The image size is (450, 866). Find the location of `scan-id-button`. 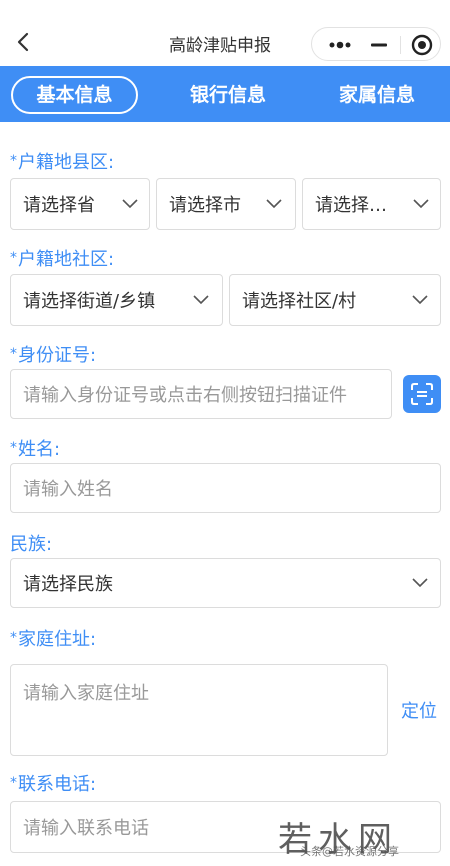

scan-id-button is located at coordinates (422, 394).